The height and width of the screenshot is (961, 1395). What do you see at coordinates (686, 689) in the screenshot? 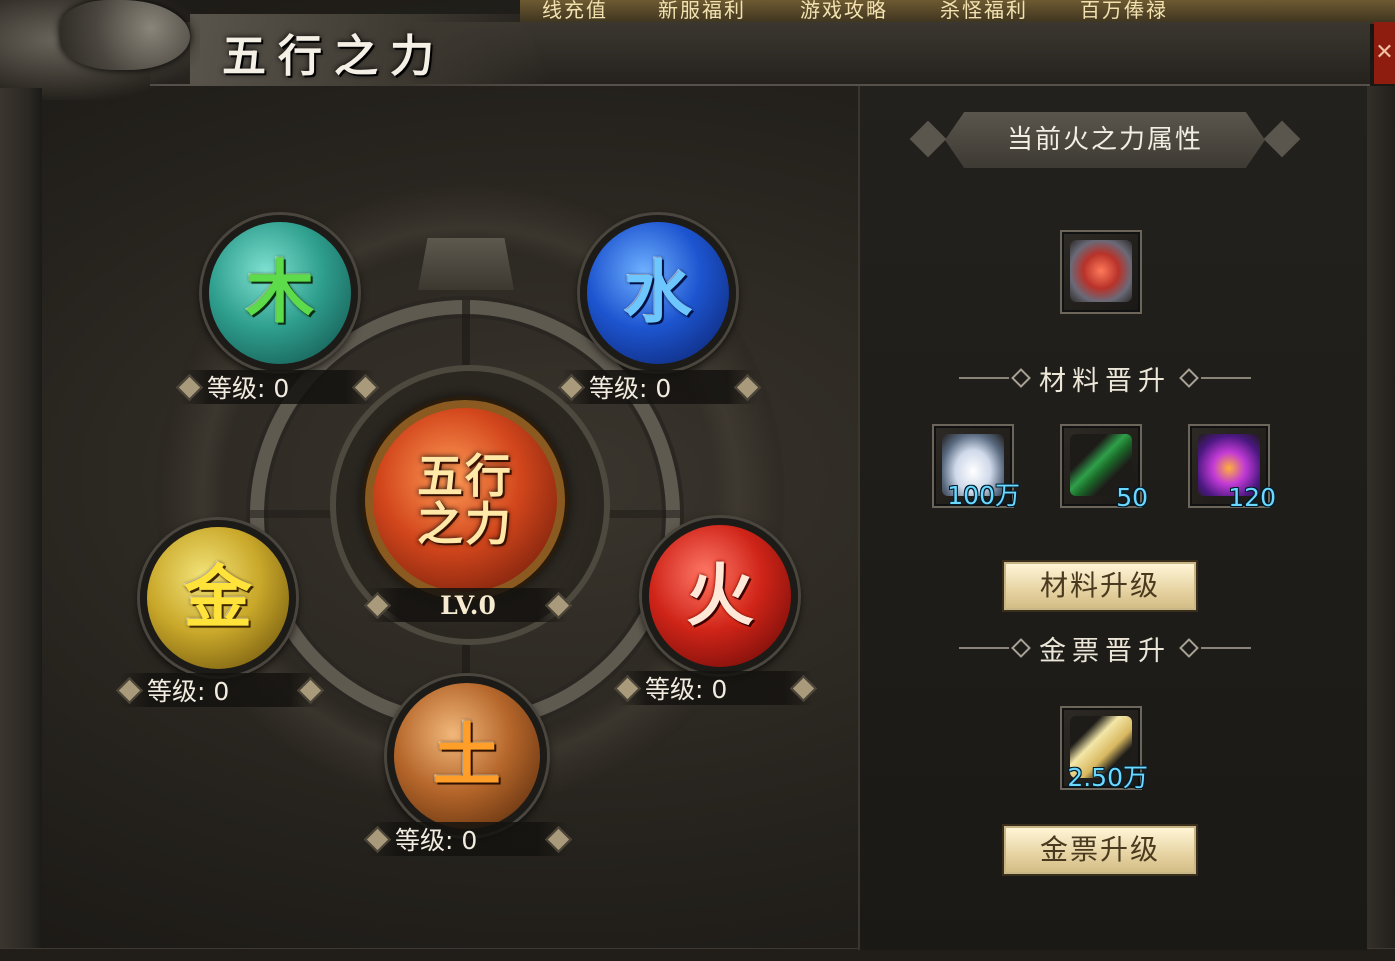
I see `fire-level-text: 等级: 0` at bounding box center [686, 689].